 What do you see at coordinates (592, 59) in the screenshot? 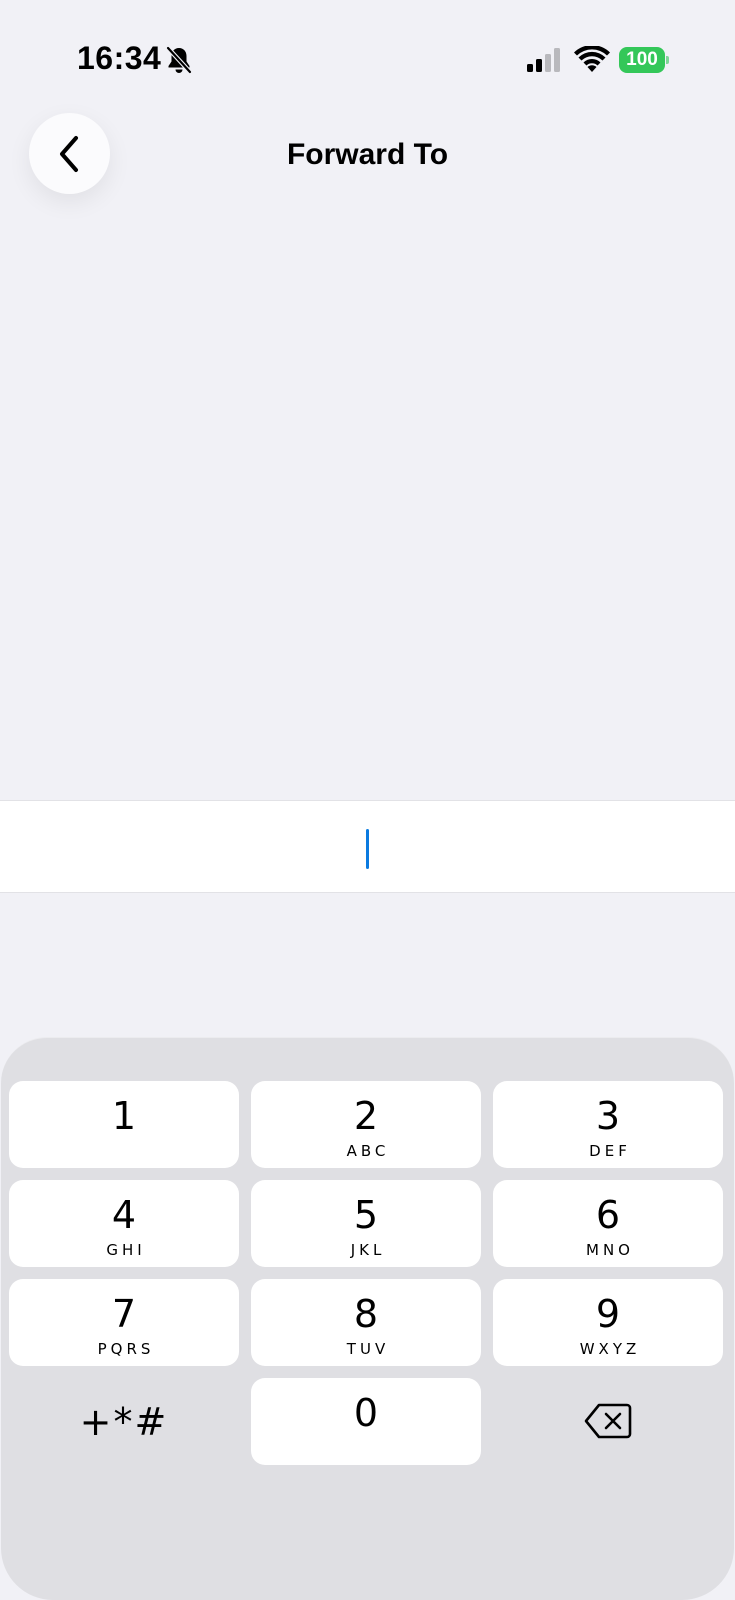
I see `wifi-icon` at bounding box center [592, 59].